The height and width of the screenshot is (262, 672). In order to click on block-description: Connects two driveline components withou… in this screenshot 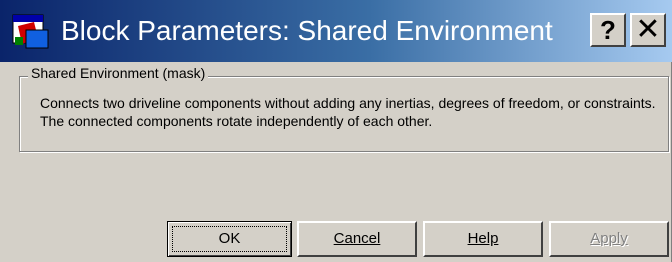, I will do `click(348, 112)`.